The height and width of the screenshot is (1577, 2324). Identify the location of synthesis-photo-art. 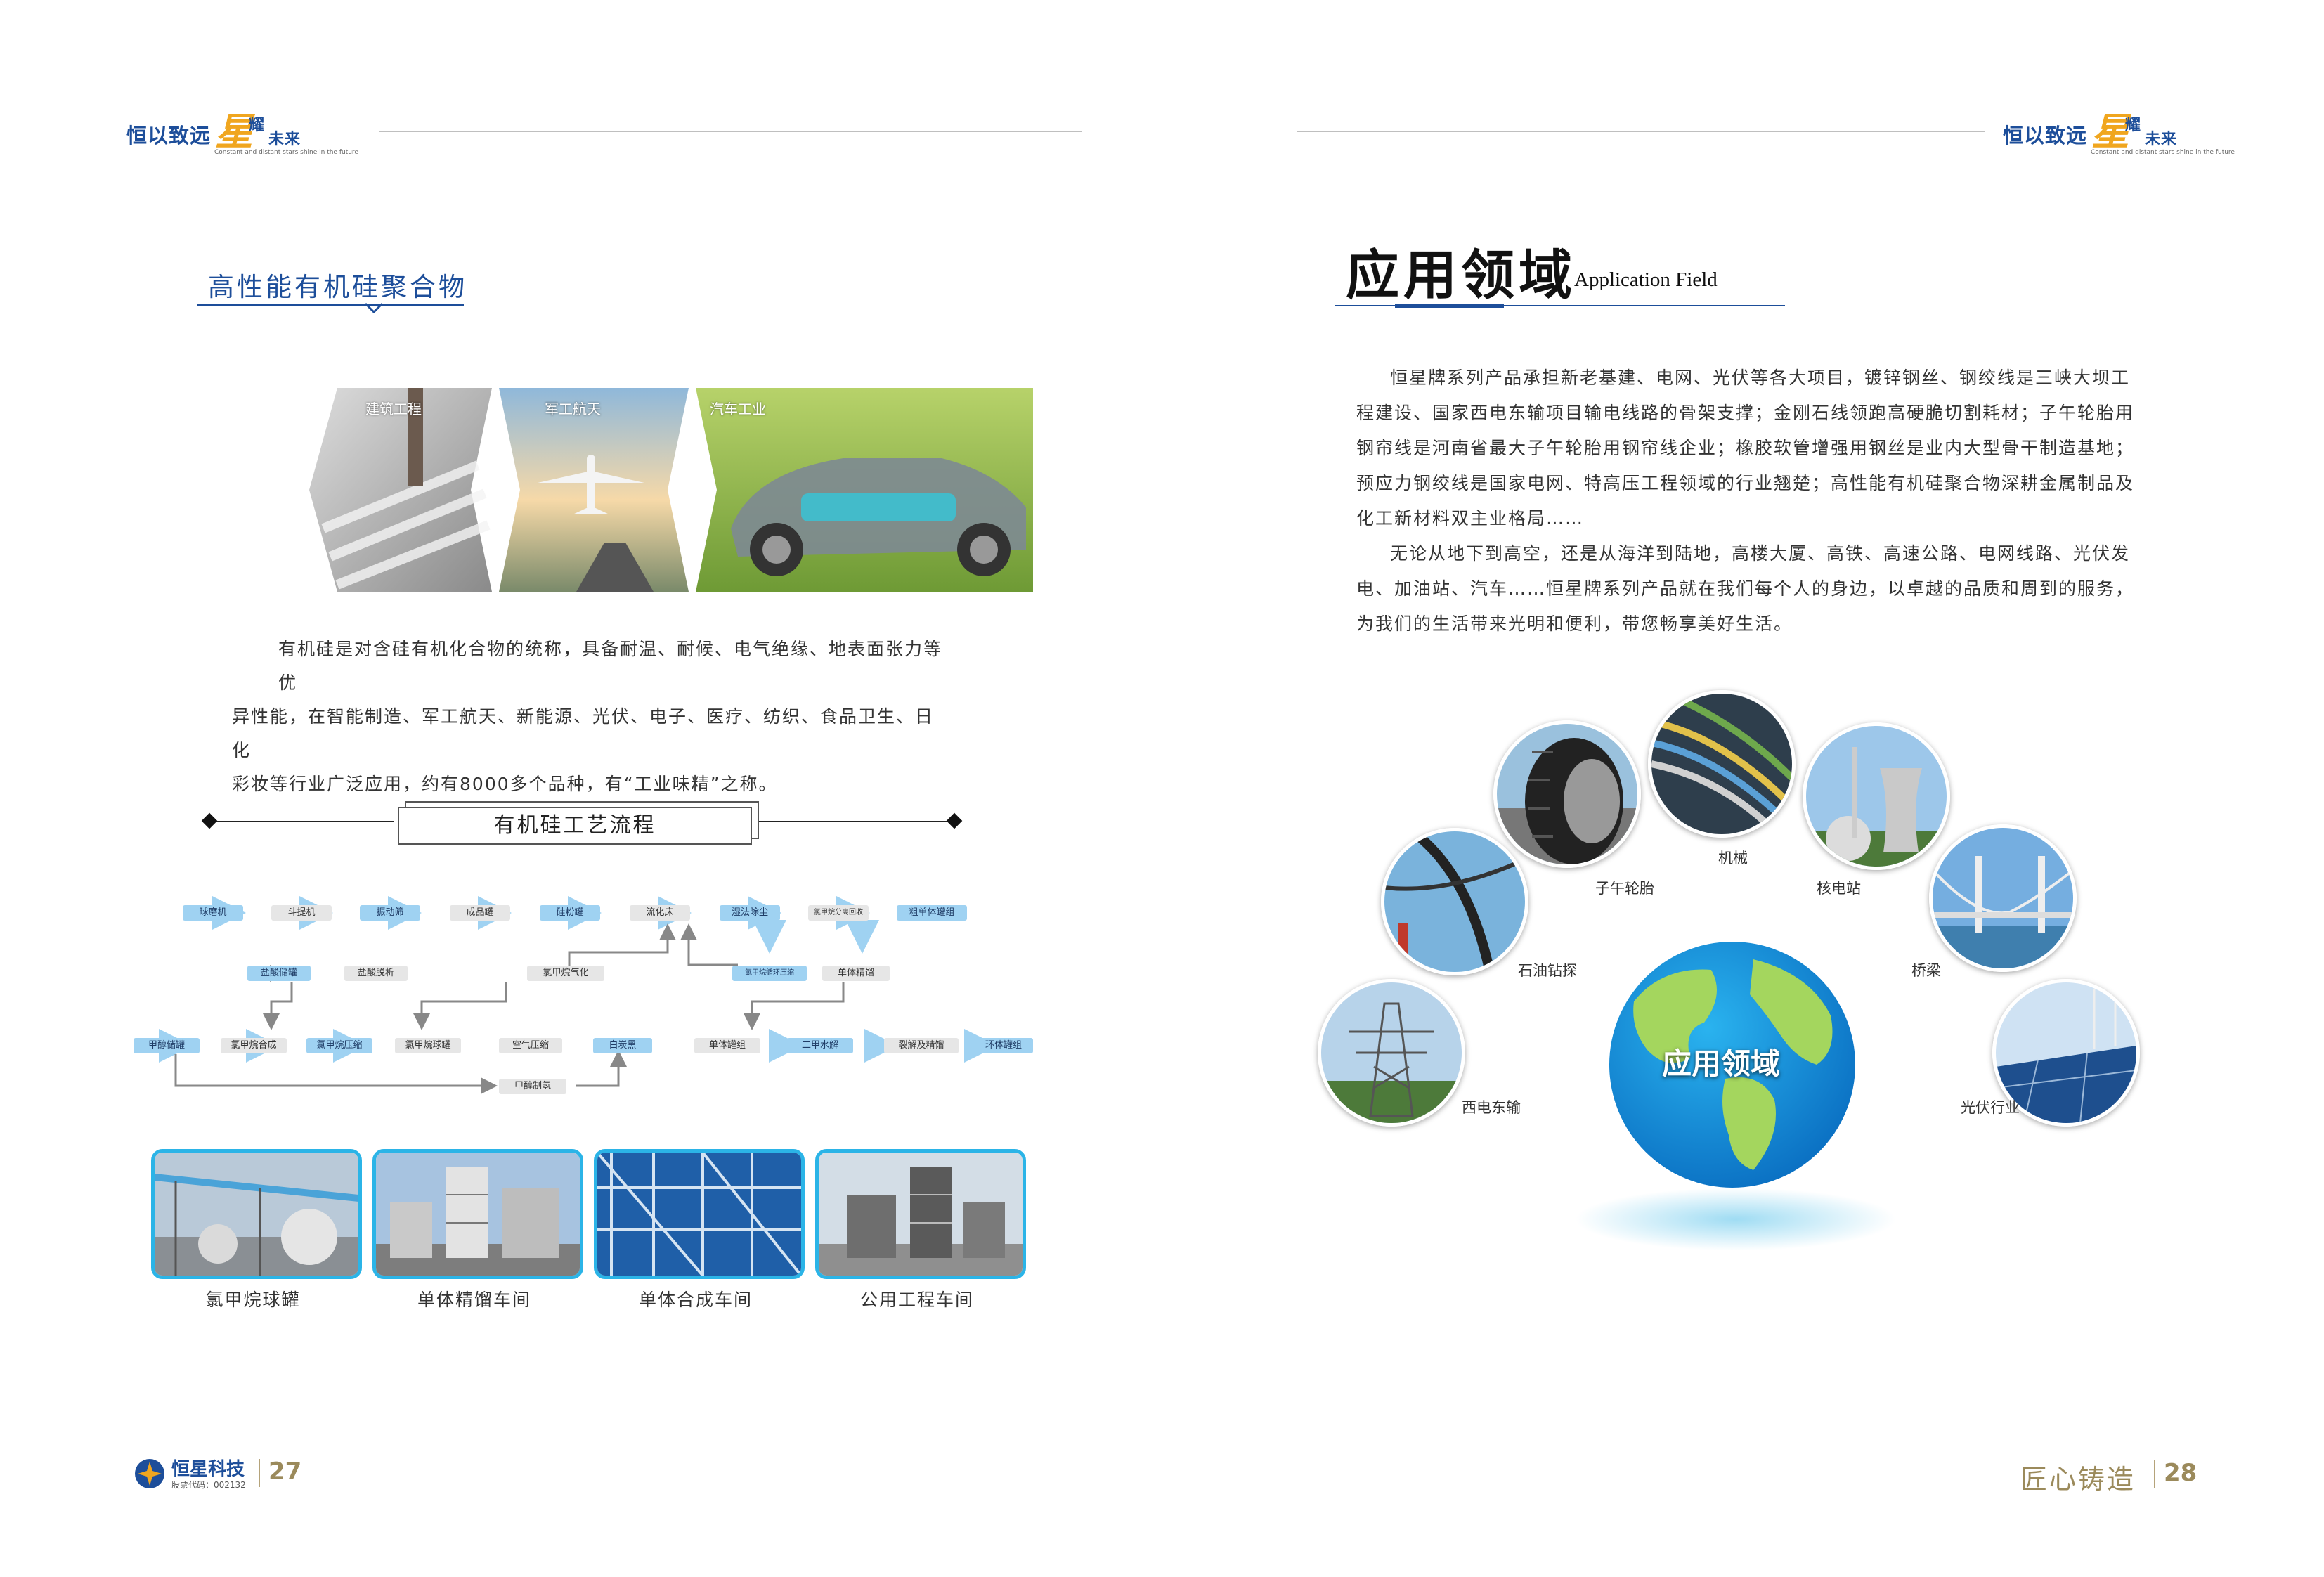
(699, 1214).